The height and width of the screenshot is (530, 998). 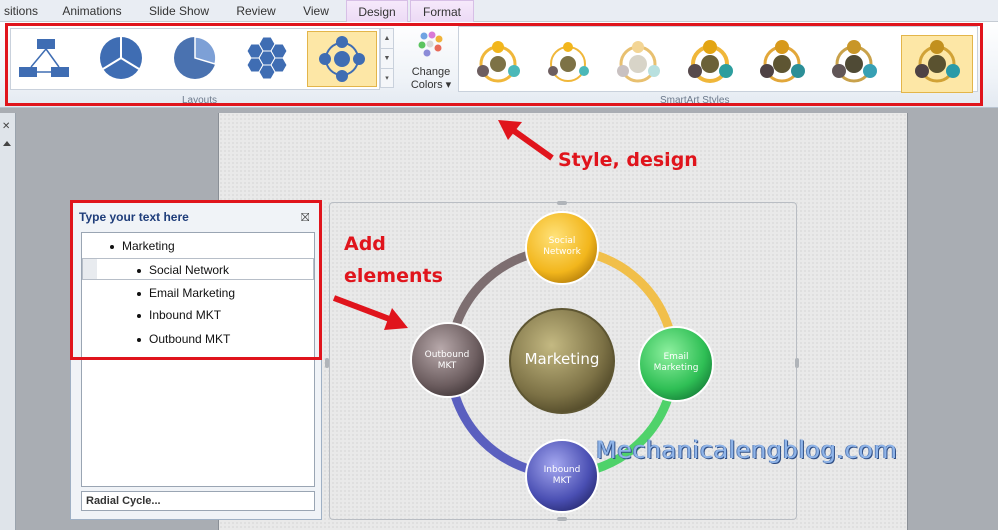 What do you see at coordinates (6, 126) in the screenshot?
I see `close-icon: ✕` at bounding box center [6, 126].